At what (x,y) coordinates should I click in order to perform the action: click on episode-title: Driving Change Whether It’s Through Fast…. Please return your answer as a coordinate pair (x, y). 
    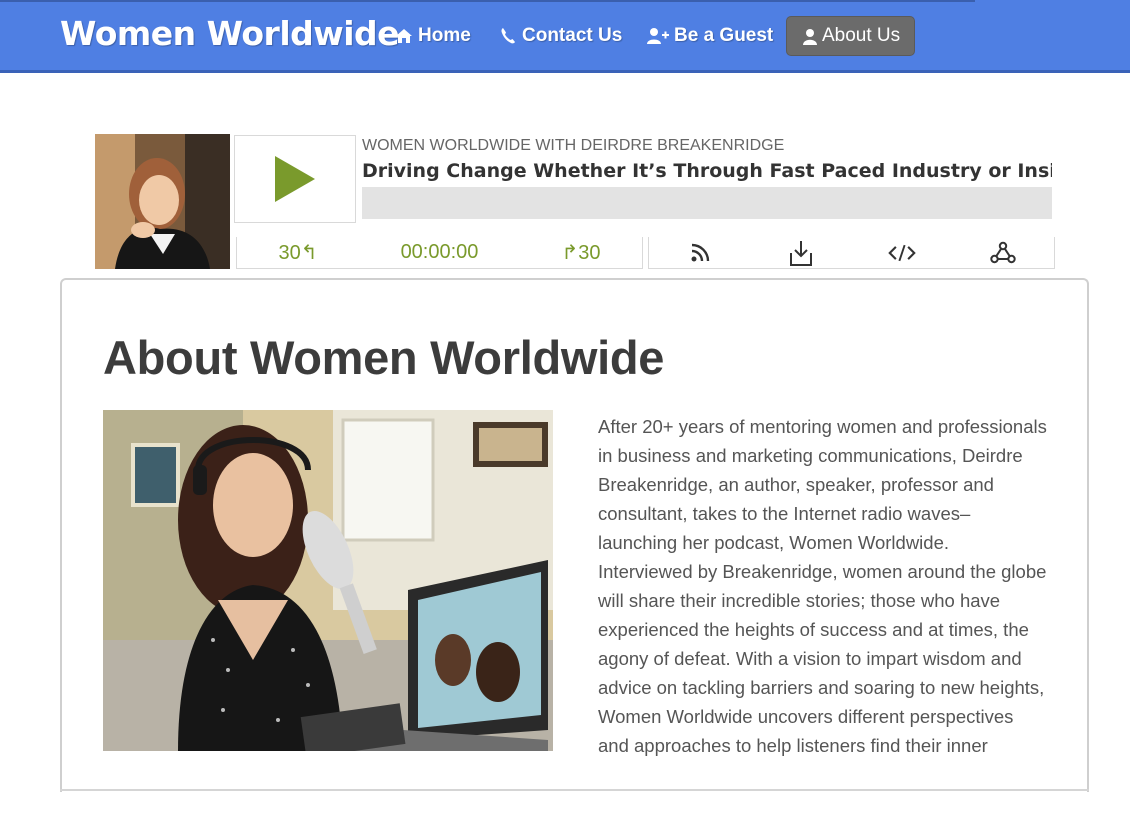
    Looking at the image, I should click on (707, 171).